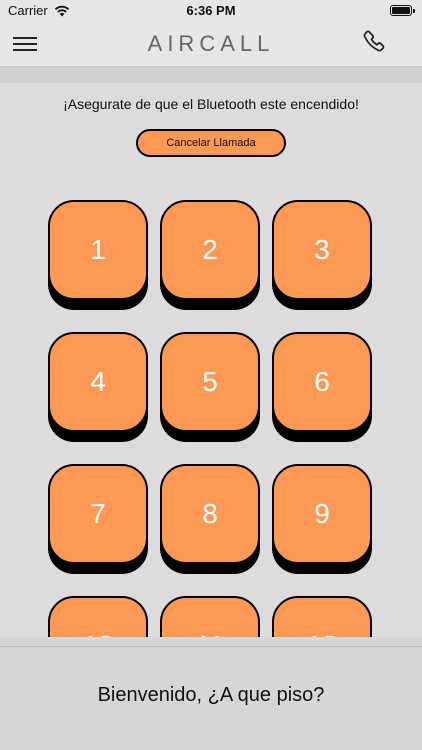 This screenshot has height=750, width=422. What do you see at coordinates (98, 382) in the screenshot?
I see `floor-key-4: 4` at bounding box center [98, 382].